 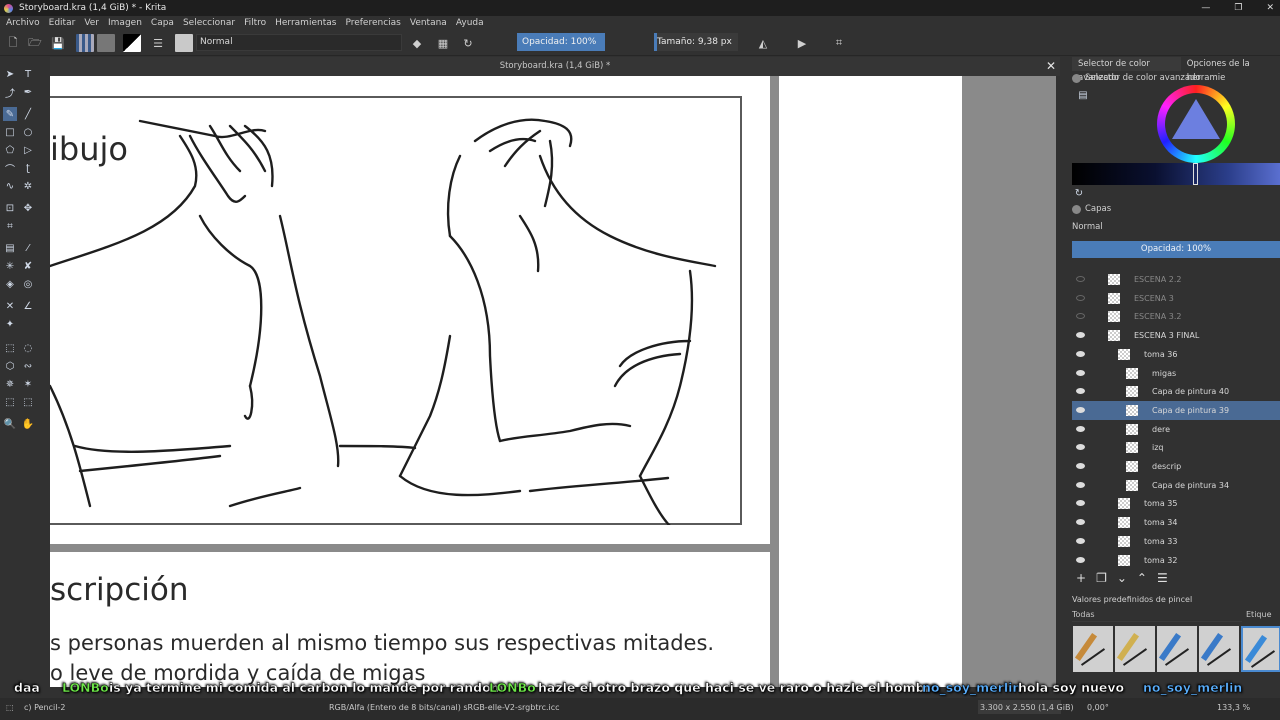 What do you see at coordinates (28, 114) in the screenshot?
I see `line-tool-icon: ╱` at bounding box center [28, 114].